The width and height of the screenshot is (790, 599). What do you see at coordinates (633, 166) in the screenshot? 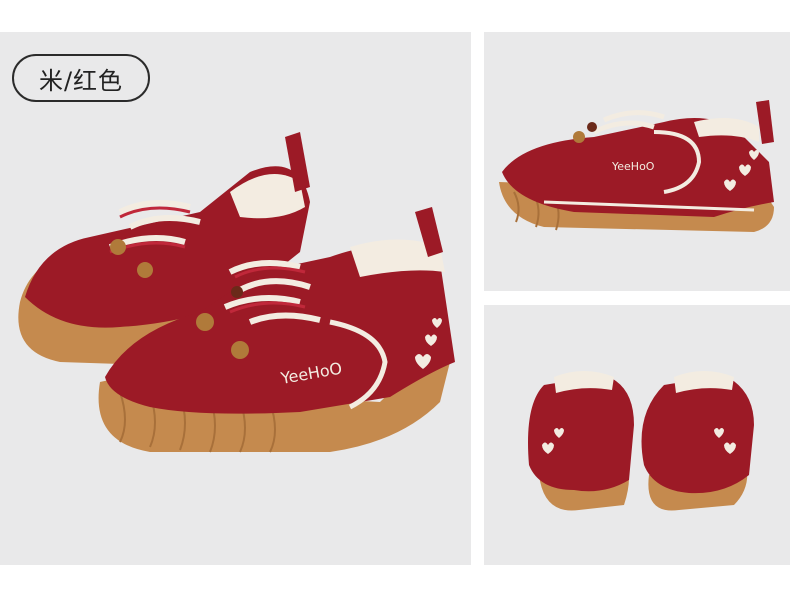
I see `side-shoe-brand: YeeHoO` at bounding box center [633, 166].